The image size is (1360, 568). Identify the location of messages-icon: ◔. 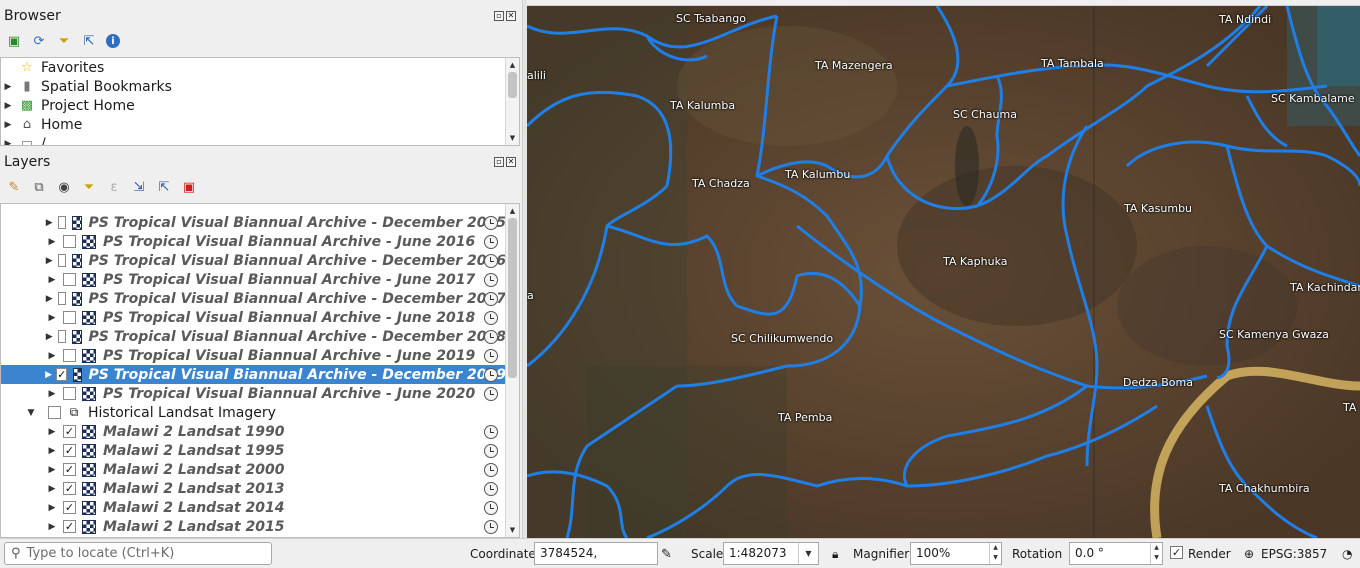
(1347, 554).